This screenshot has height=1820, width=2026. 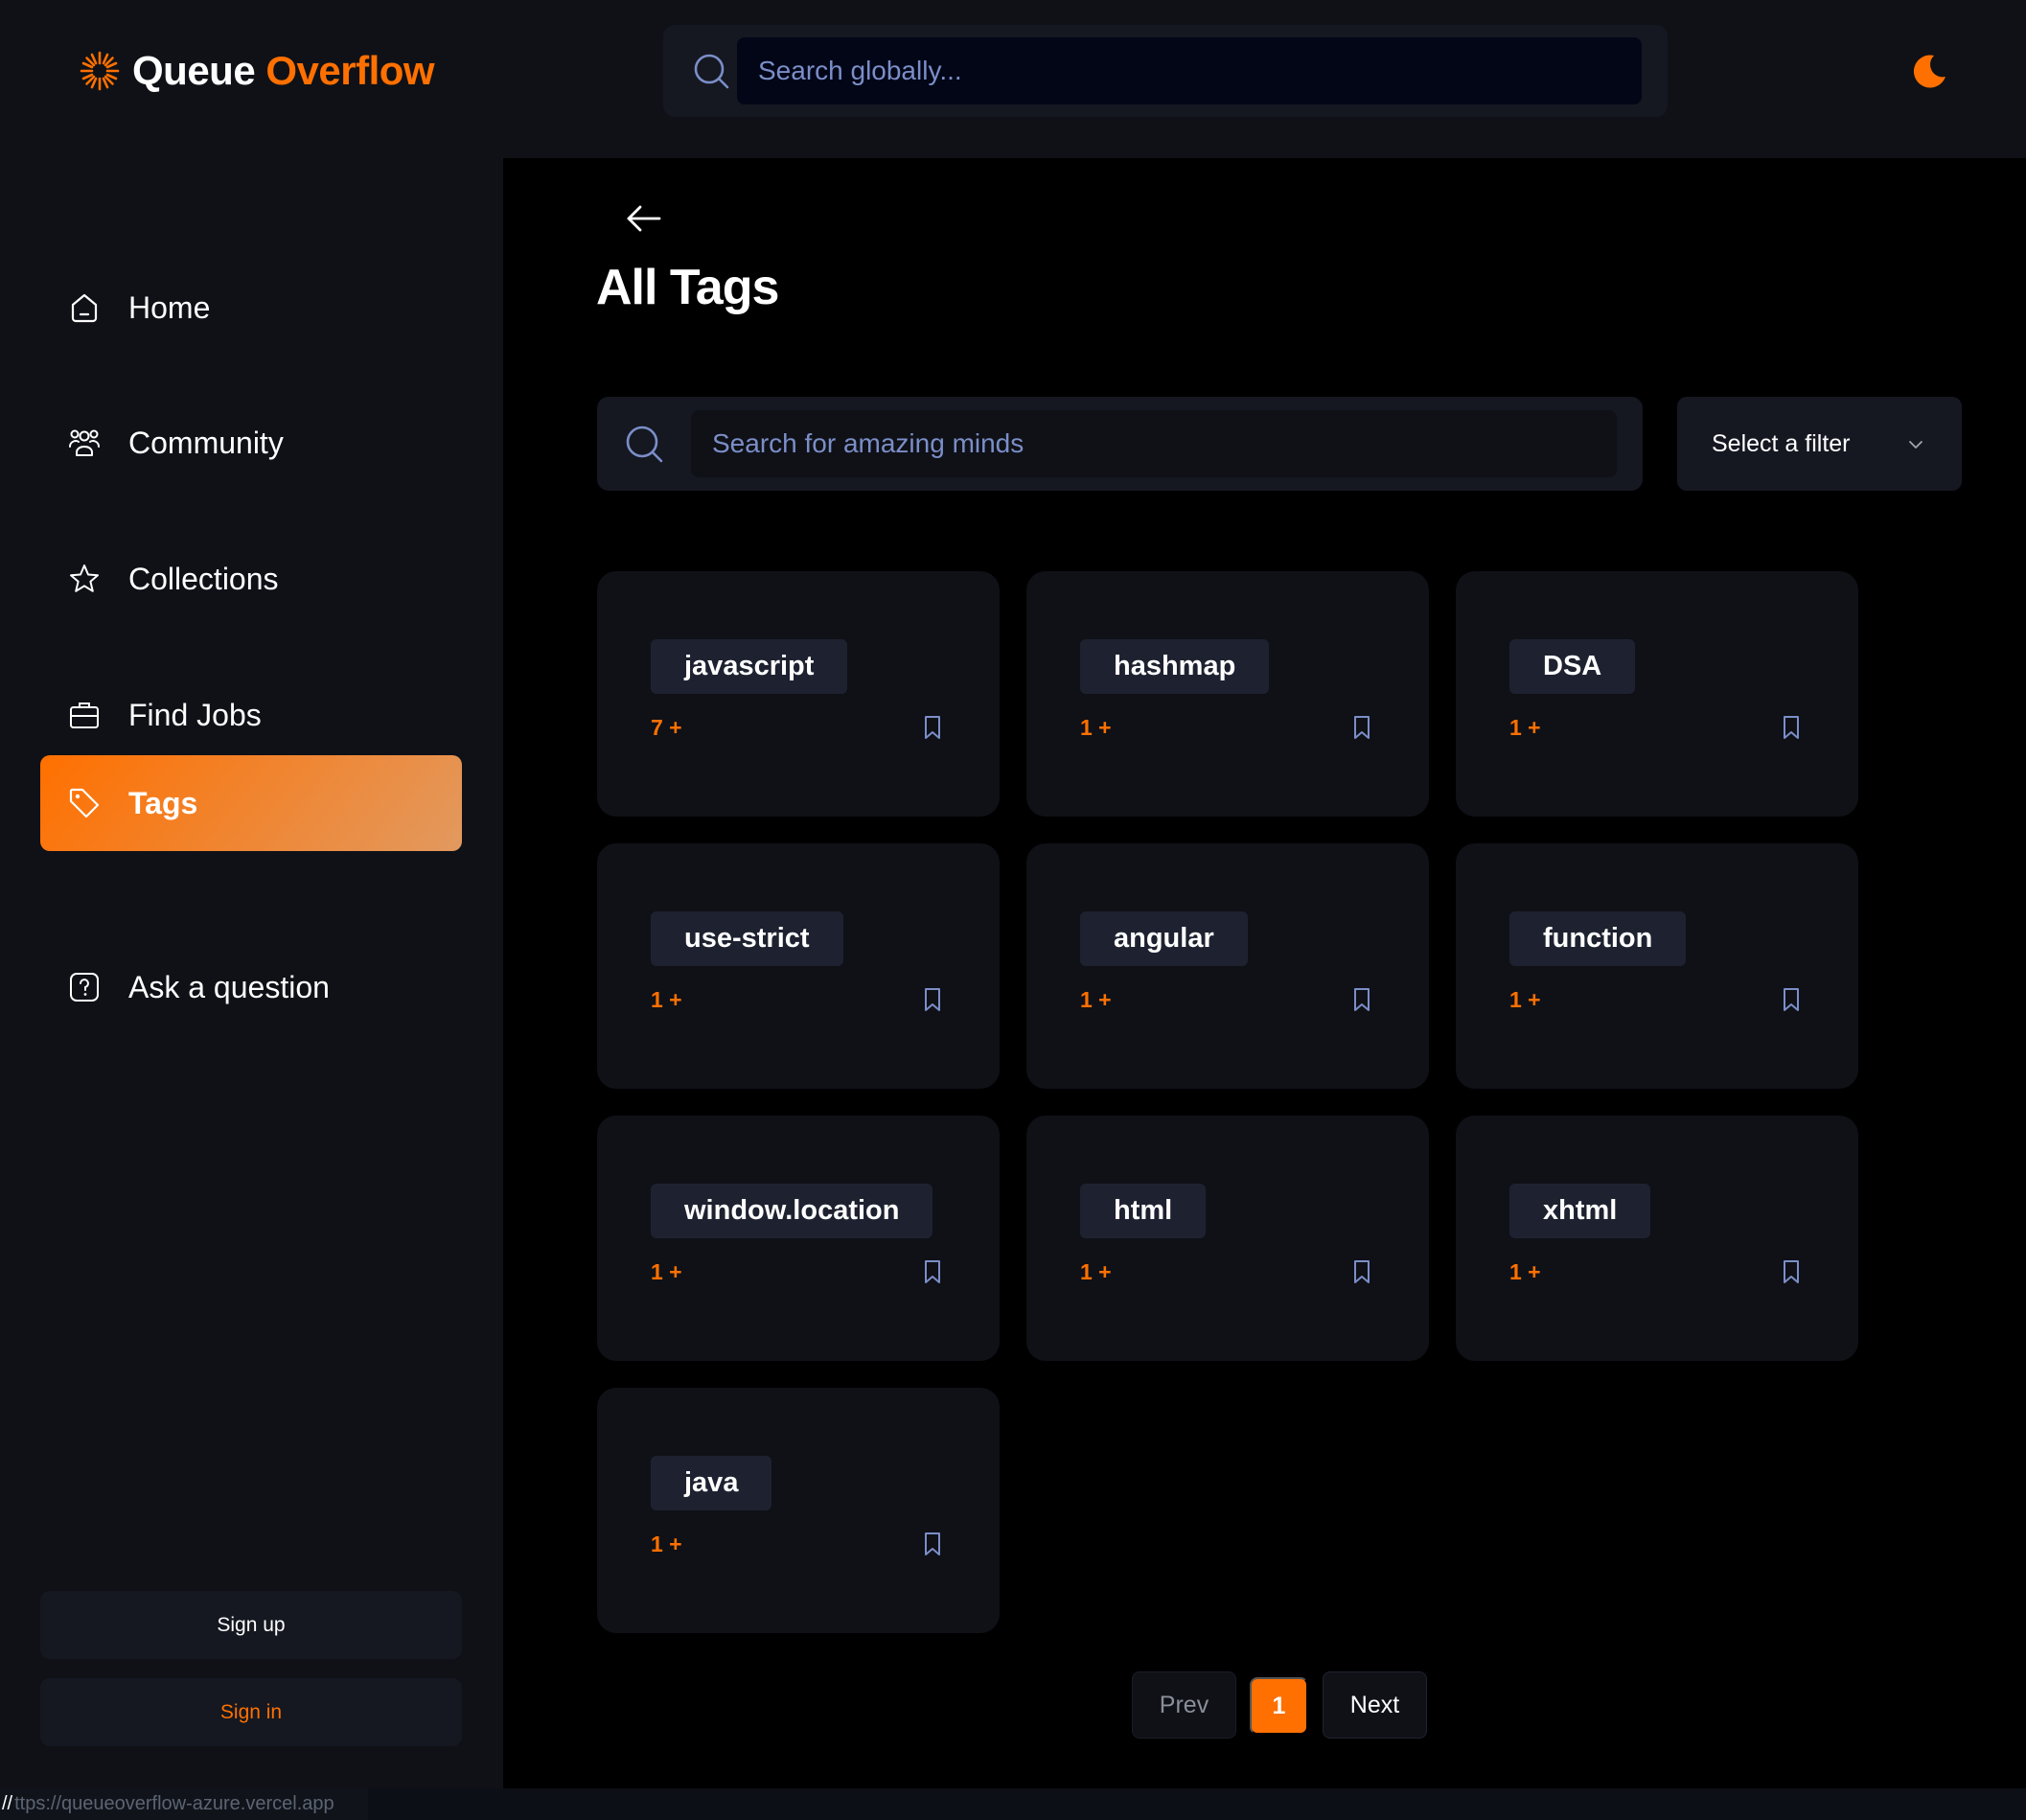 I want to click on tag-card-hashmap: hashmap 1 +, so click(x=1227, y=694).